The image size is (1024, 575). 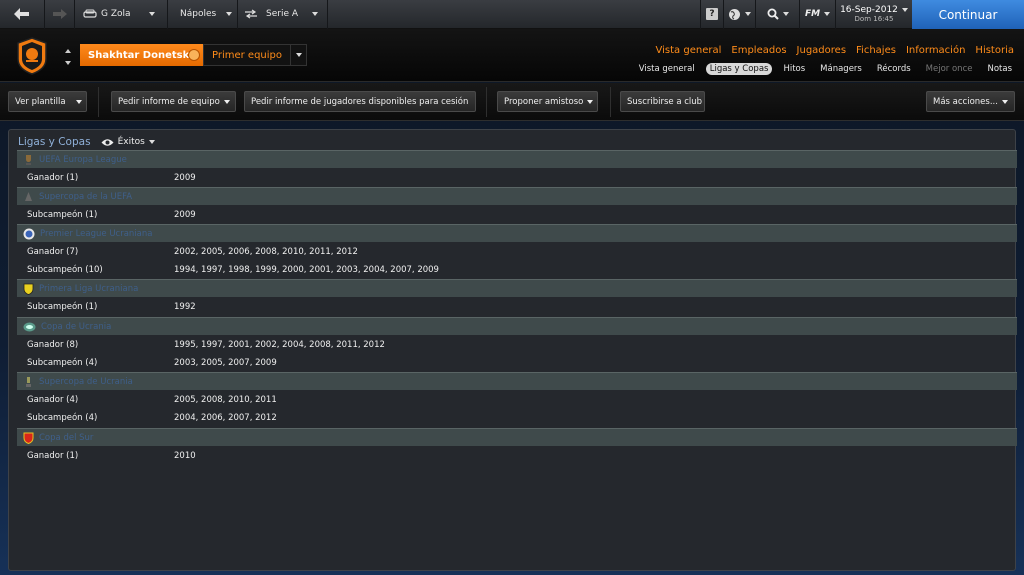 I want to click on nav-jugadores: Jugadores, so click(x=821, y=50).